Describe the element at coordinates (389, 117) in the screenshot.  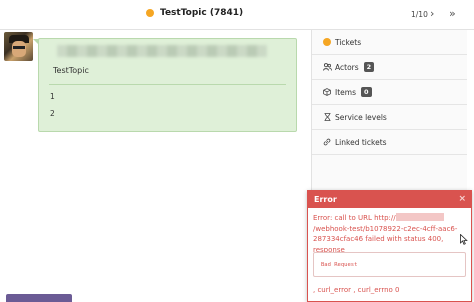
I see `sidebar-item-service-levels: Service levels` at that location.